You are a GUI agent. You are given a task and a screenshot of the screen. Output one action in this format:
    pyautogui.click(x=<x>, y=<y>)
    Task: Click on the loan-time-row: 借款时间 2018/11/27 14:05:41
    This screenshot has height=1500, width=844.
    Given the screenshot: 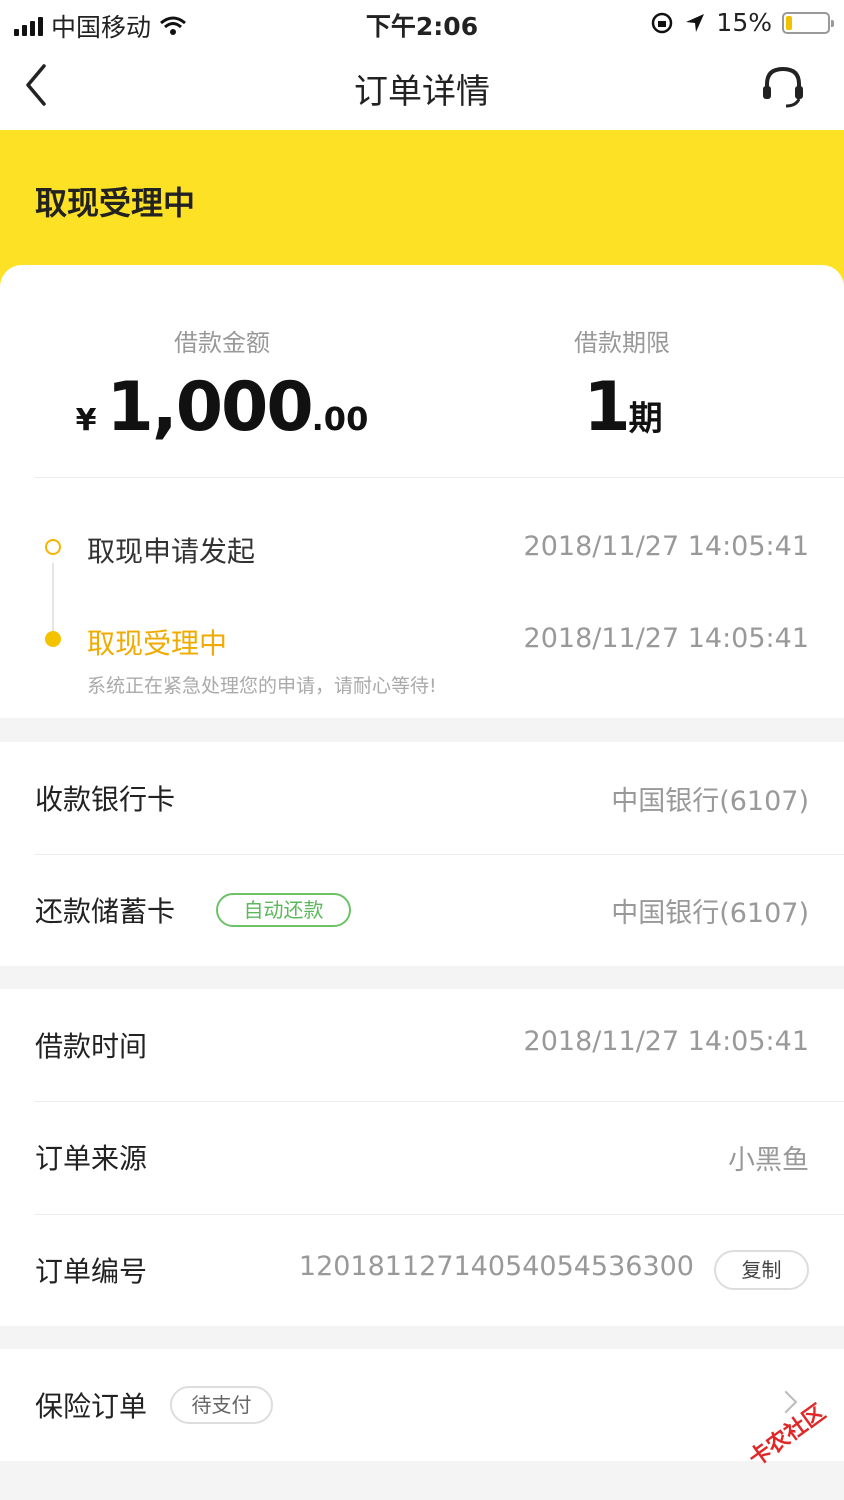 What is the action you would take?
    pyautogui.click(x=422, y=1045)
    